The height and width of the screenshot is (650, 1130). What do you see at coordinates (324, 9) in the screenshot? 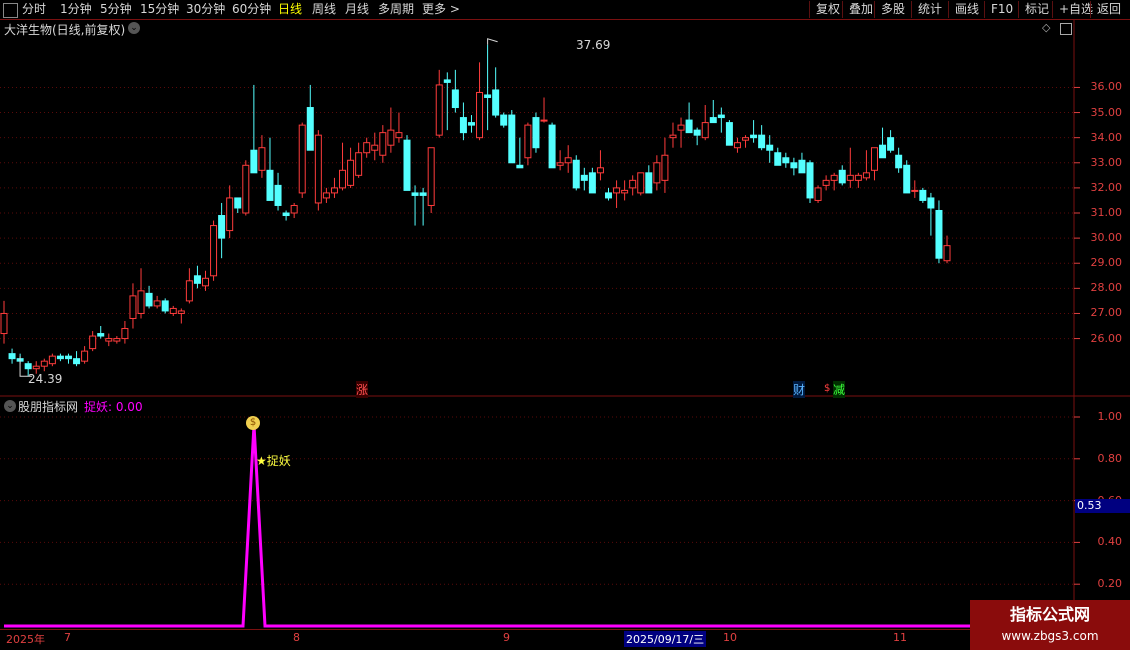
I see `toolbar-period-7: 周线` at bounding box center [324, 9].